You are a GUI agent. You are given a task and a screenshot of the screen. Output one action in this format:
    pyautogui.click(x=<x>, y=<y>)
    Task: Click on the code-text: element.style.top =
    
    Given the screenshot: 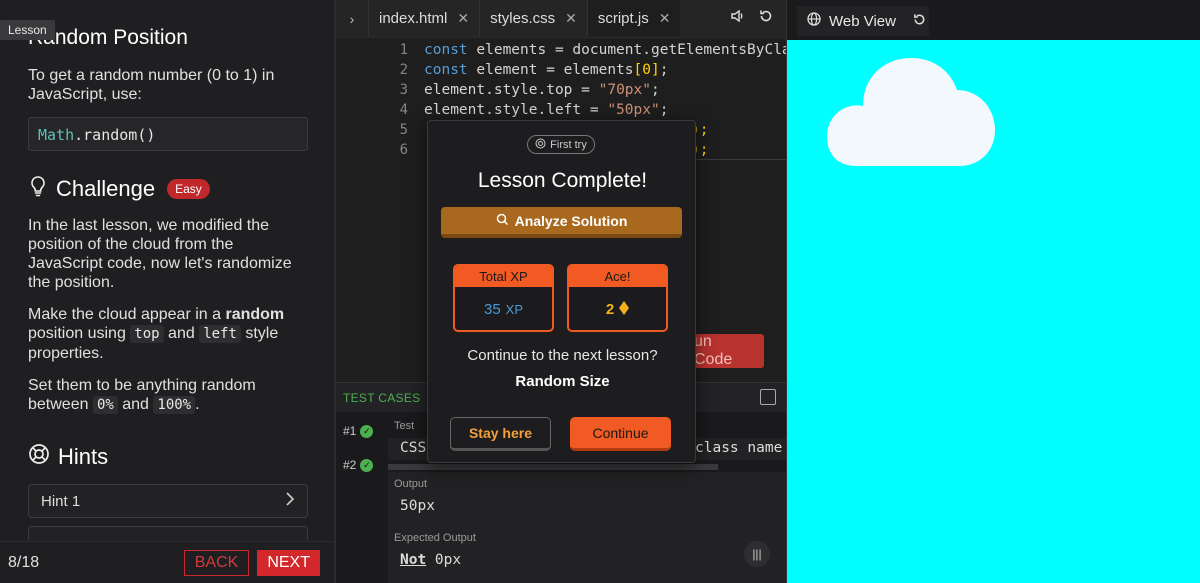 What is the action you would take?
    pyautogui.click(x=511, y=90)
    